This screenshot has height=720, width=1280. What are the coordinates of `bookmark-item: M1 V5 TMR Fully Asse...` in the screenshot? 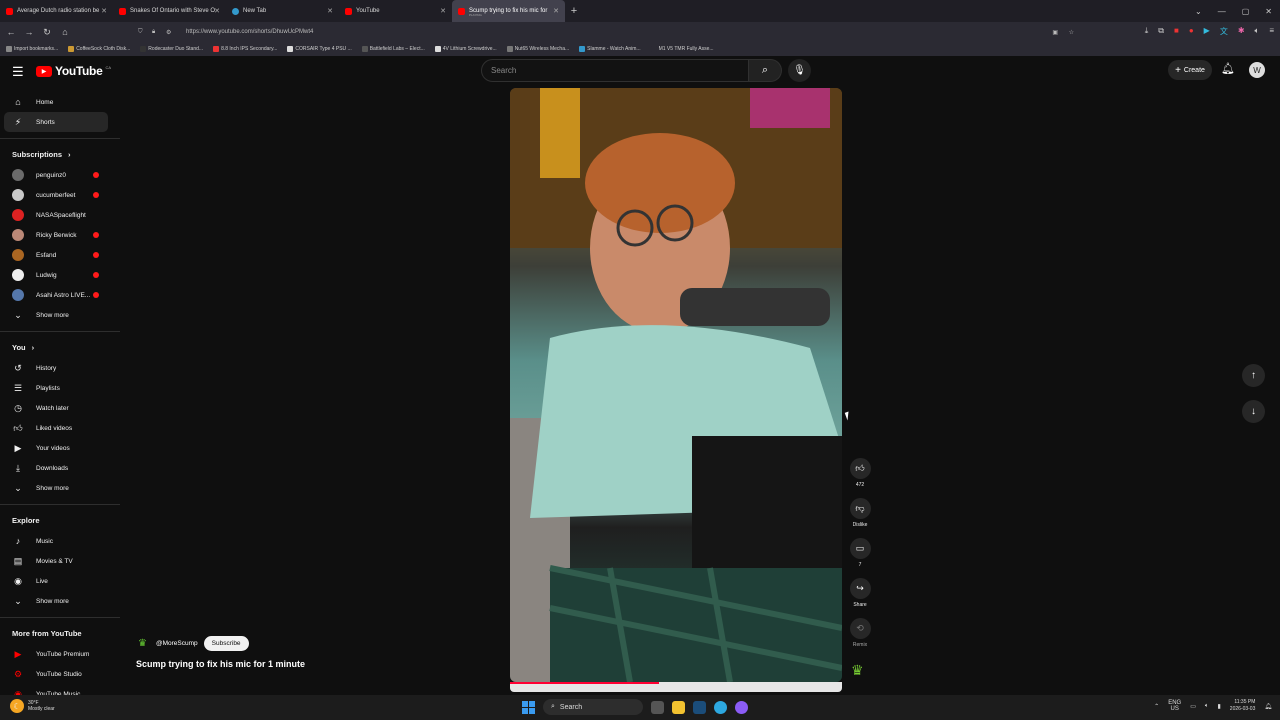 It's located at (682, 49).